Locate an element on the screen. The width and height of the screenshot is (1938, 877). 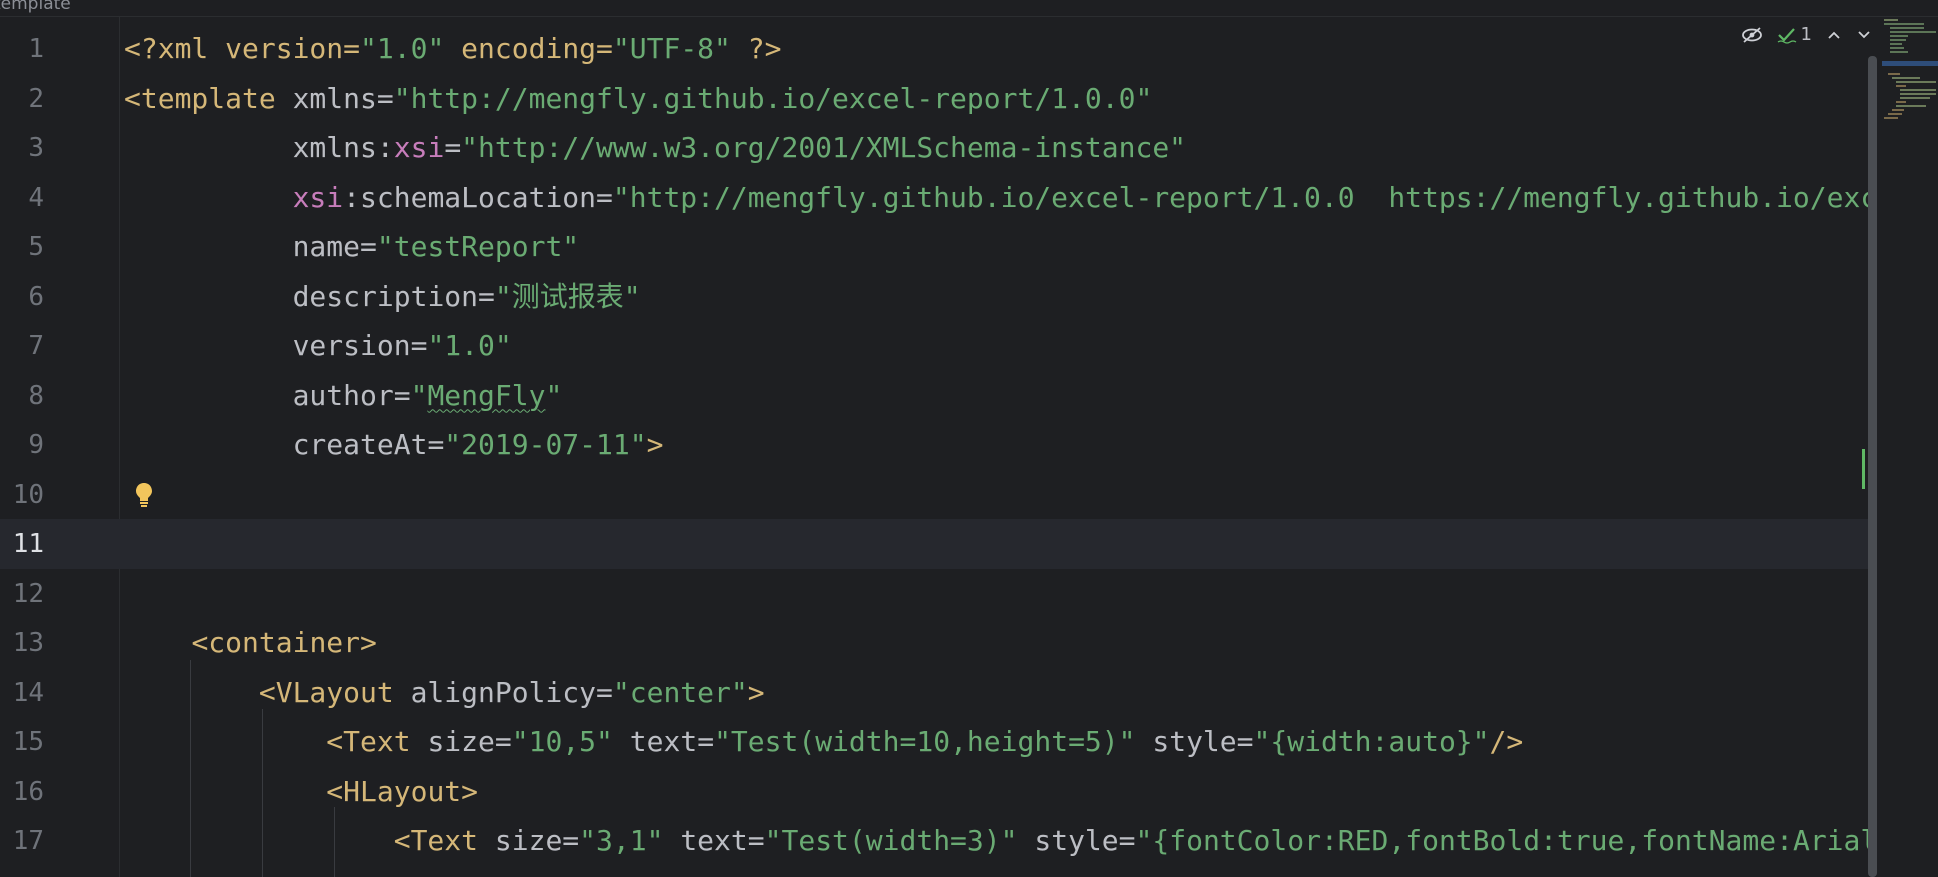
line-number: 17 is located at coordinates (28, 841).